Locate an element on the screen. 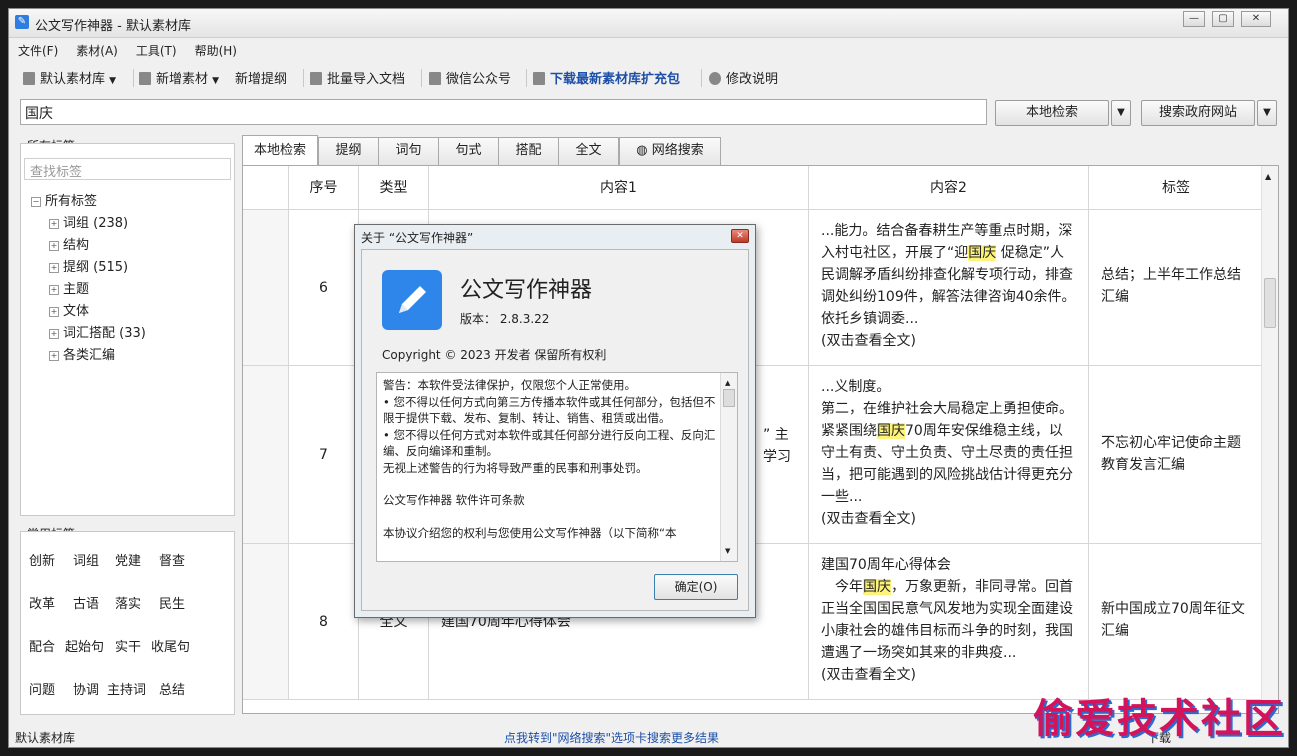 The width and height of the screenshot is (1297, 756). home-icon is located at coordinates (435, 78).